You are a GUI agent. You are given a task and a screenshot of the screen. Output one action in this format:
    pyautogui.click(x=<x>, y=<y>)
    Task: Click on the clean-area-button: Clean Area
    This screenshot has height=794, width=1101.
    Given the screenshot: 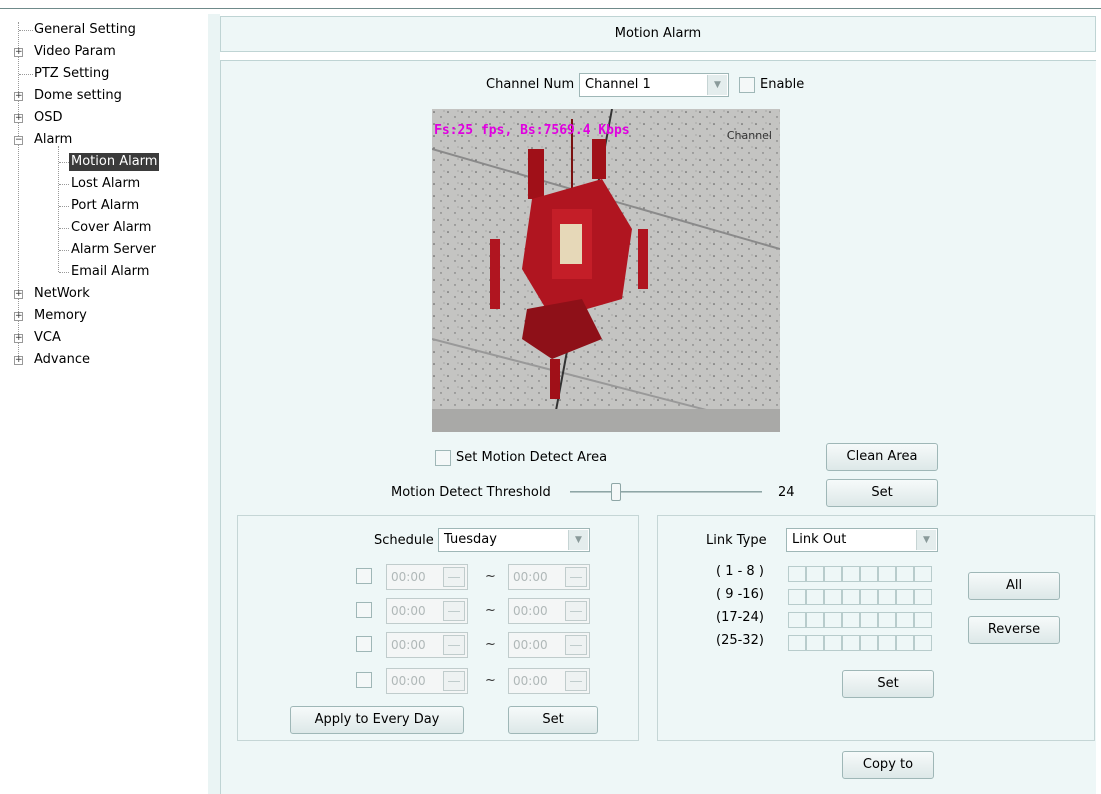 What is the action you would take?
    pyautogui.click(x=882, y=457)
    